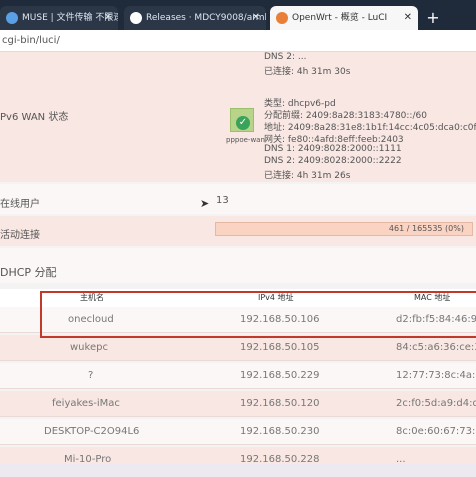 The image size is (476, 477). I want to click on mac-cell: 12:77:73:8c:4a:67, so click(436, 375).